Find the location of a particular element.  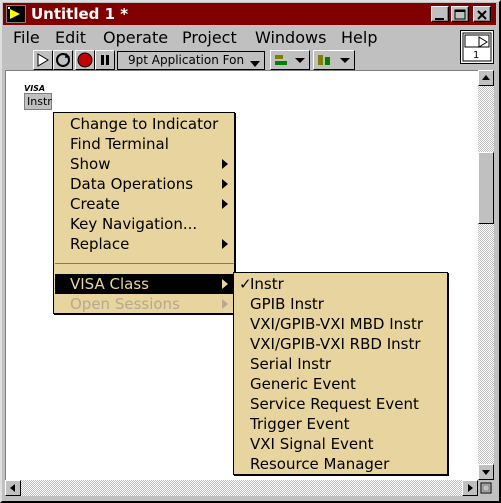

window-title: Untitled 1 * is located at coordinates (80, 14).